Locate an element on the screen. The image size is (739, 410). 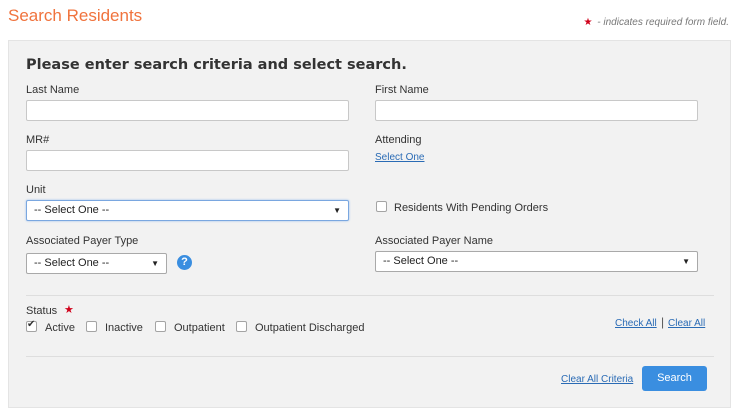
payer-name-label: Associated Payer Name is located at coordinates (434, 241).